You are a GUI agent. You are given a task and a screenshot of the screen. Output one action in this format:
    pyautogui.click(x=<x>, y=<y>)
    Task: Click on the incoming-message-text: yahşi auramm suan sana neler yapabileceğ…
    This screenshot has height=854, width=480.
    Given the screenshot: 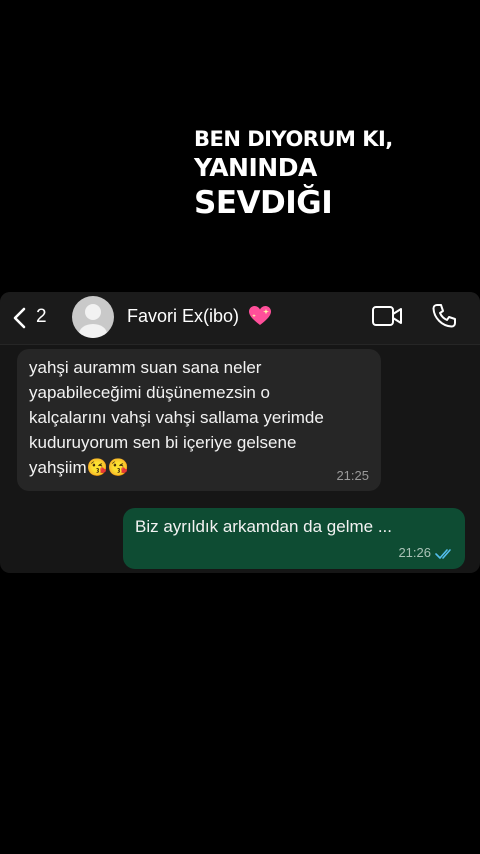 What is the action you would take?
    pyautogui.click(x=176, y=417)
    